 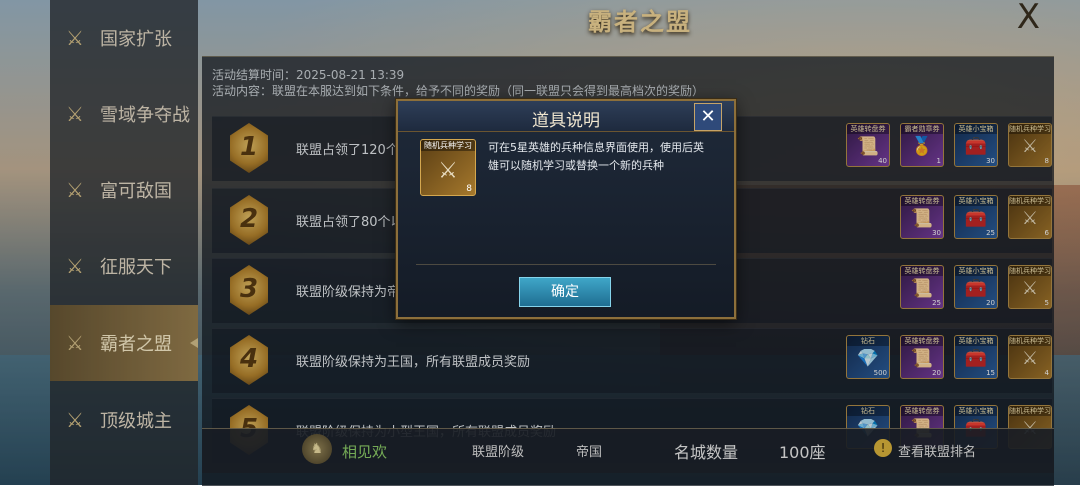 What do you see at coordinates (565, 292) in the screenshot?
I see `confirm-button: 确定` at bounding box center [565, 292].